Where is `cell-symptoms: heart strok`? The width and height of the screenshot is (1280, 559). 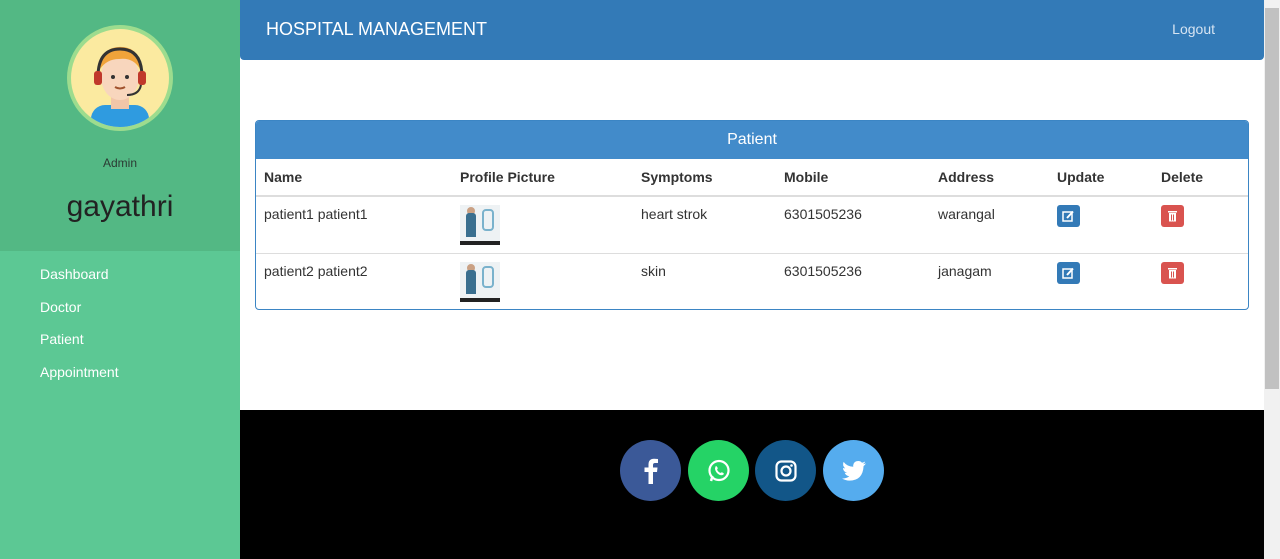 cell-symptoms: heart strok is located at coordinates (704, 224).